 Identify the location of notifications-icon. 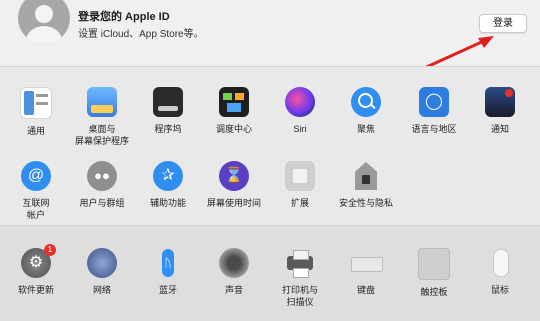
(500, 102).